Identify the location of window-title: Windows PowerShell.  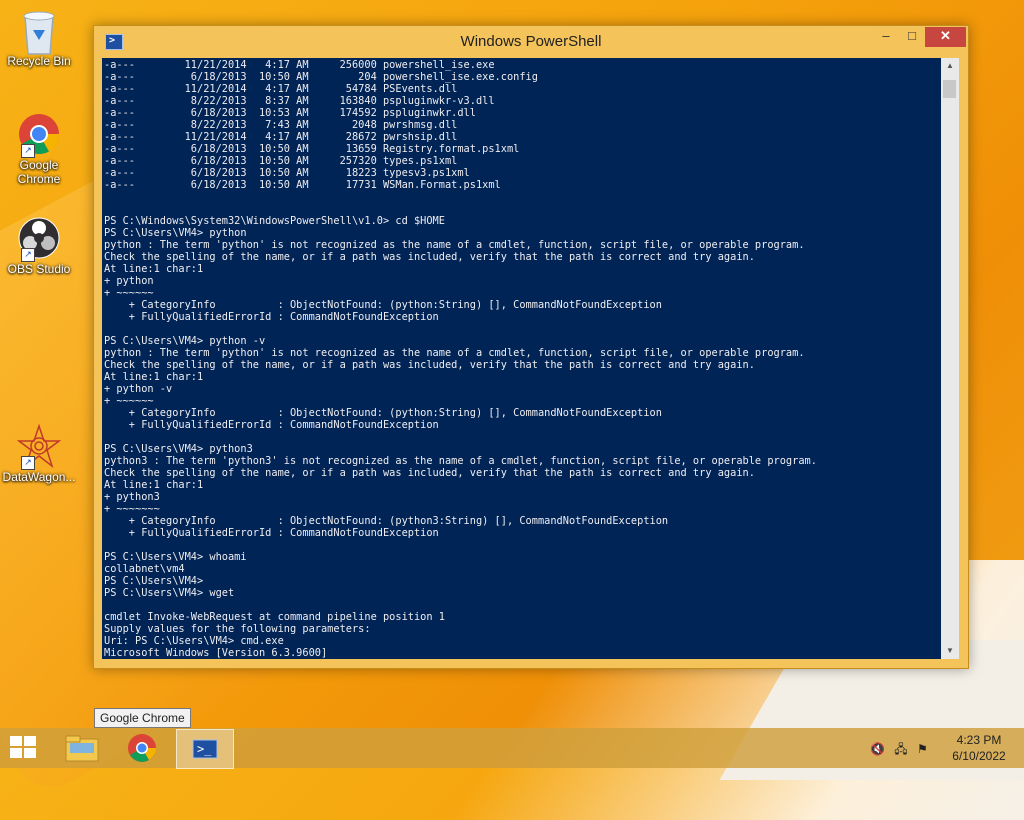
(531, 41).